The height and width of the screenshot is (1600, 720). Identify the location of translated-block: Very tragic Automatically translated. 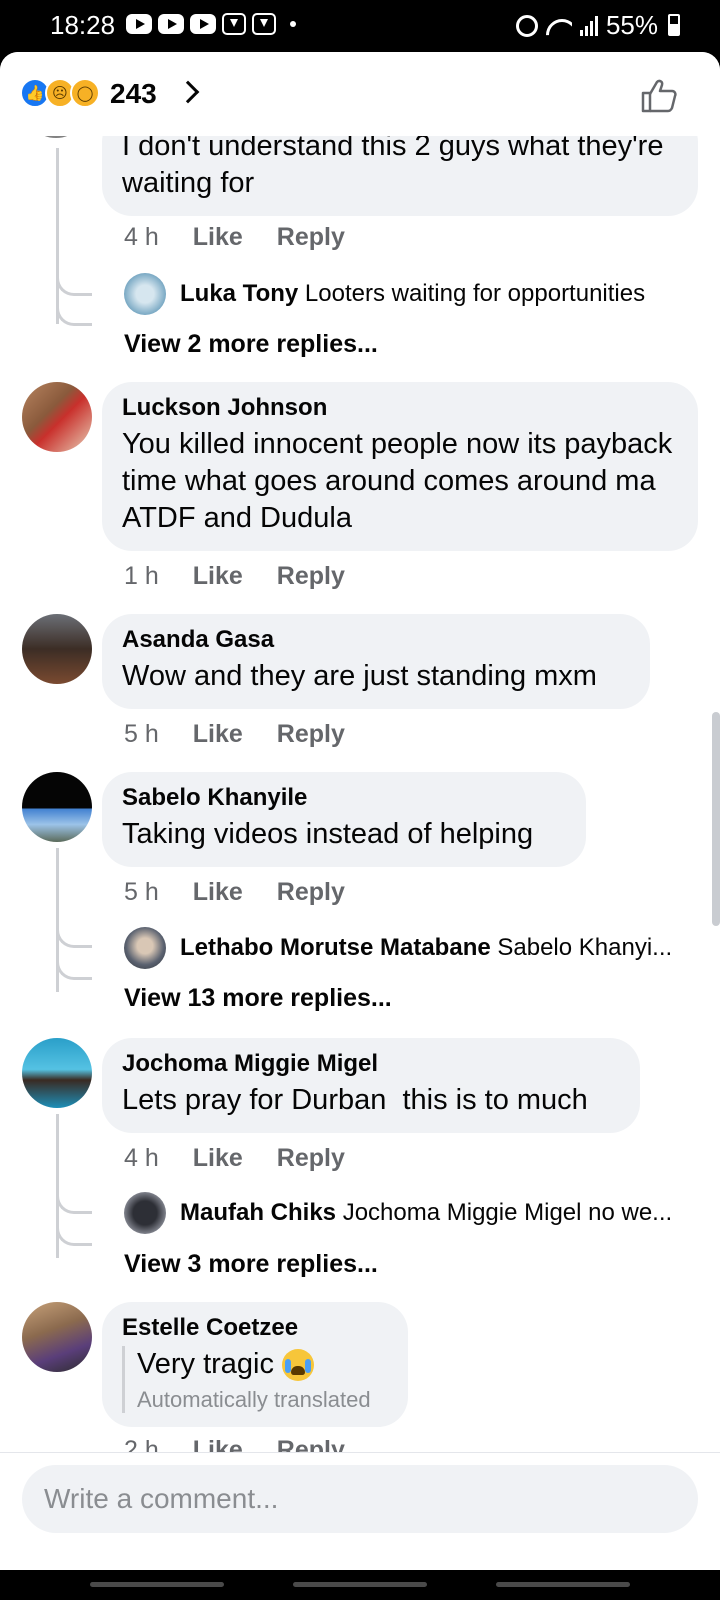
(255, 1379).